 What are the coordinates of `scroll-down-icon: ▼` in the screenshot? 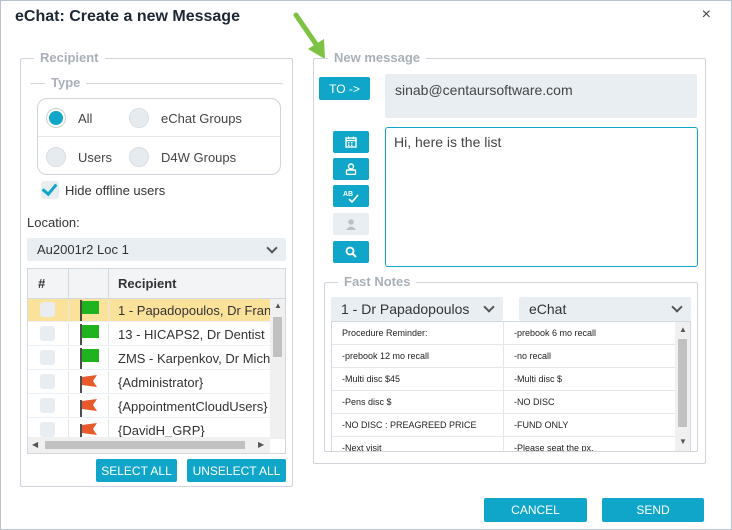 It's located at (683, 442).